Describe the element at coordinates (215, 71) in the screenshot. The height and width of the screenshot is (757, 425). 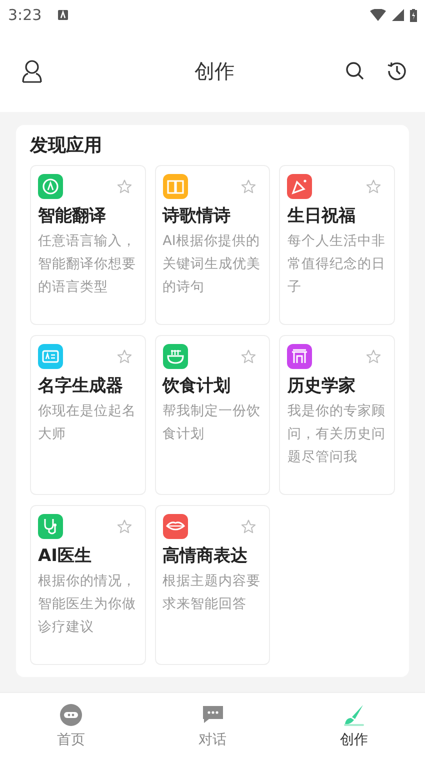
I see `page-title: 创作` at that location.